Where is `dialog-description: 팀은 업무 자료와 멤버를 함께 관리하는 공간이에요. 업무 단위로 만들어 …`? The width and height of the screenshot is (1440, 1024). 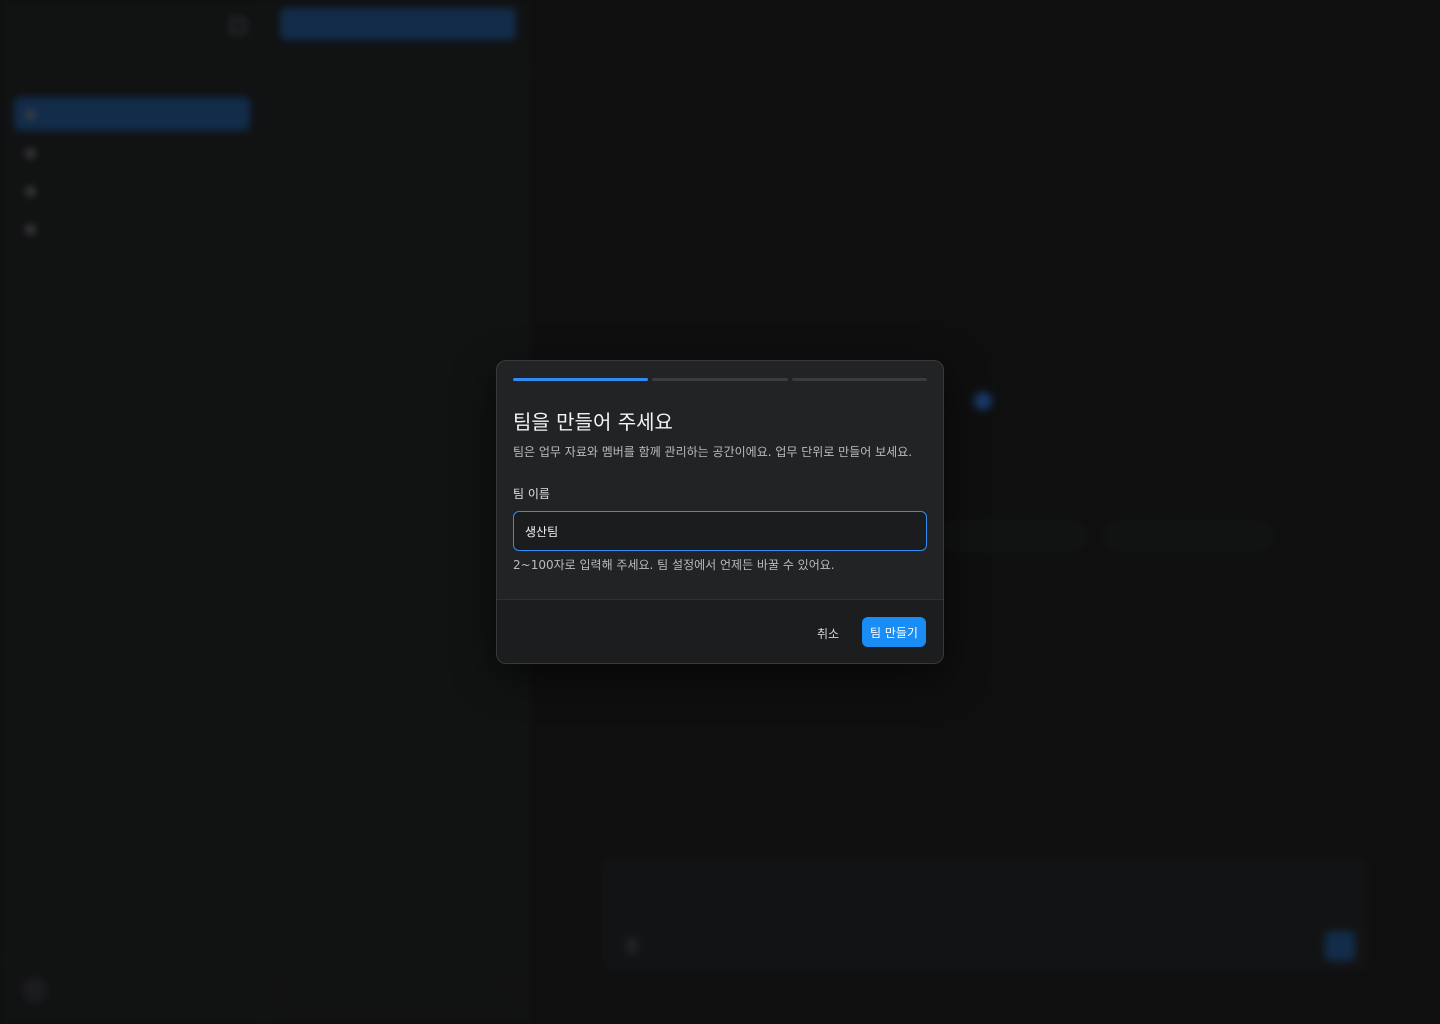 dialog-description: 팀은 업무 자료와 멤버를 함께 관리하는 공간이에요. 업무 단위로 만들어 … is located at coordinates (713, 452).